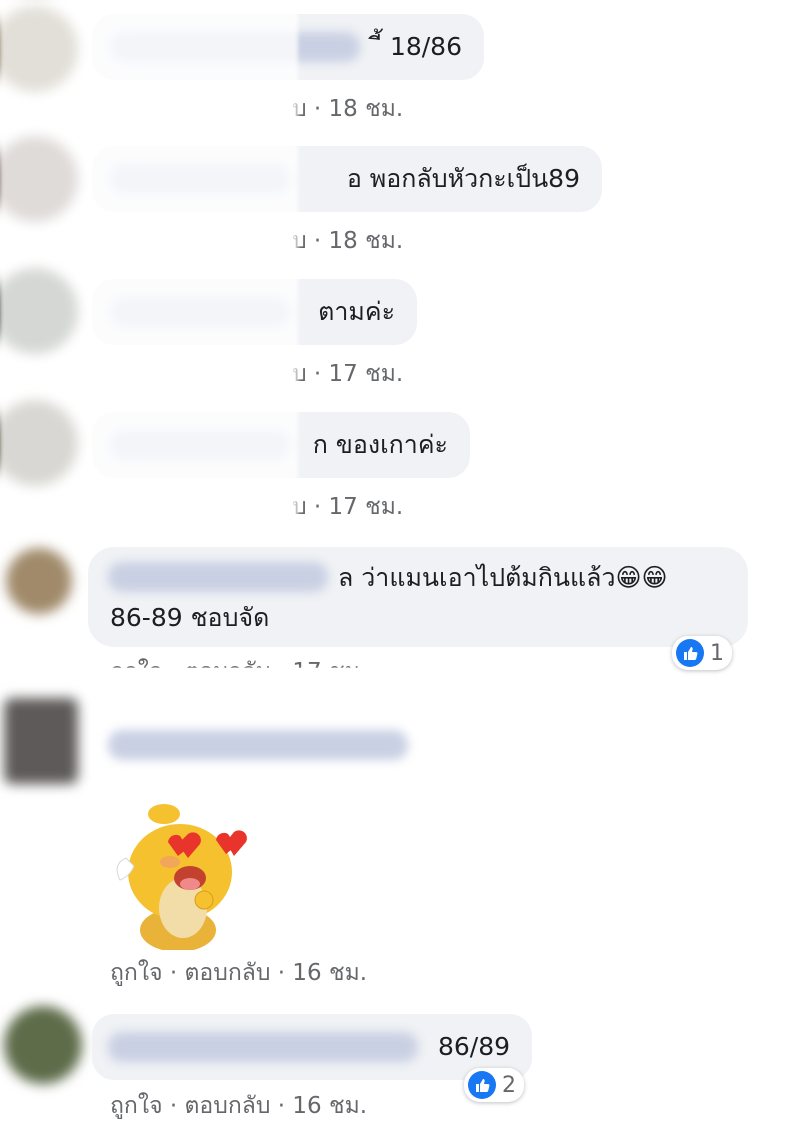 This screenshot has height=1126, width=800. What do you see at coordinates (422, 46) in the screenshot?
I see `comment-text: ี้ 18/86` at bounding box center [422, 46].